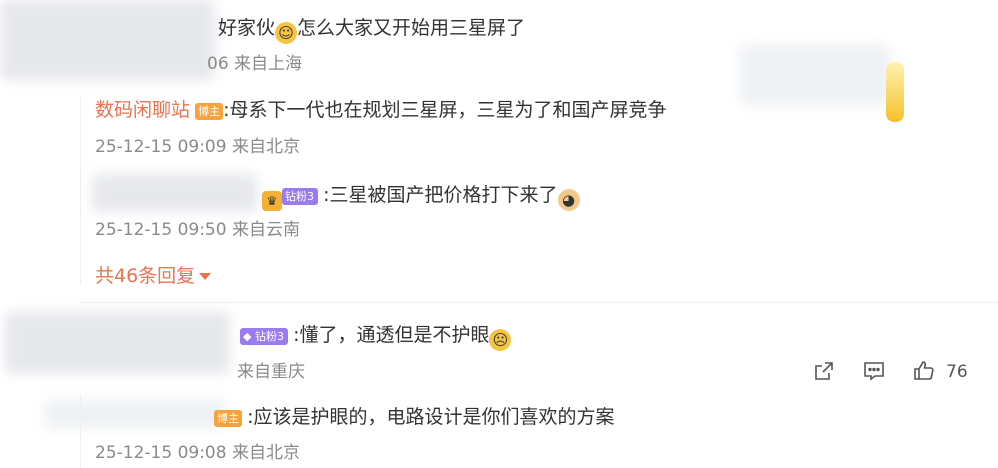 This screenshot has height=468, width=998. What do you see at coordinates (568, 200) in the screenshot?
I see `doge-icon: ◕` at bounding box center [568, 200].